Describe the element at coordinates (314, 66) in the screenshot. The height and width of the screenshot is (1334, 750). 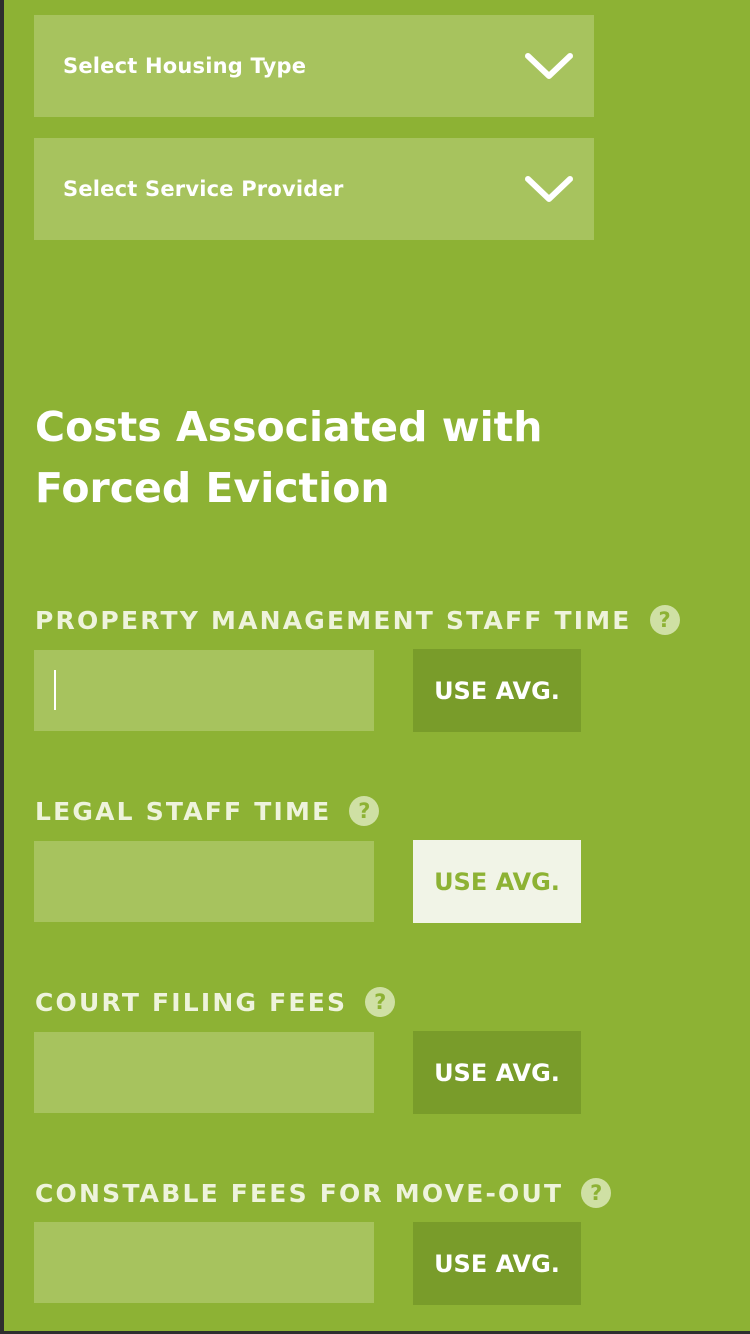
I see `housing-type-select: Select Housing Type` at that location.